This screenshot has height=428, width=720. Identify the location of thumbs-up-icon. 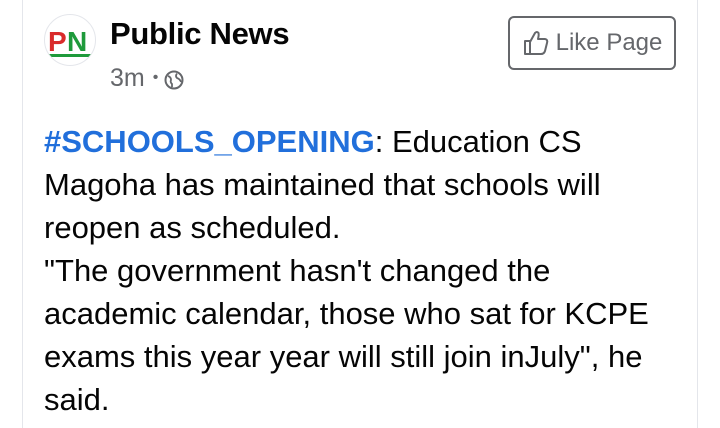
(536, 43).